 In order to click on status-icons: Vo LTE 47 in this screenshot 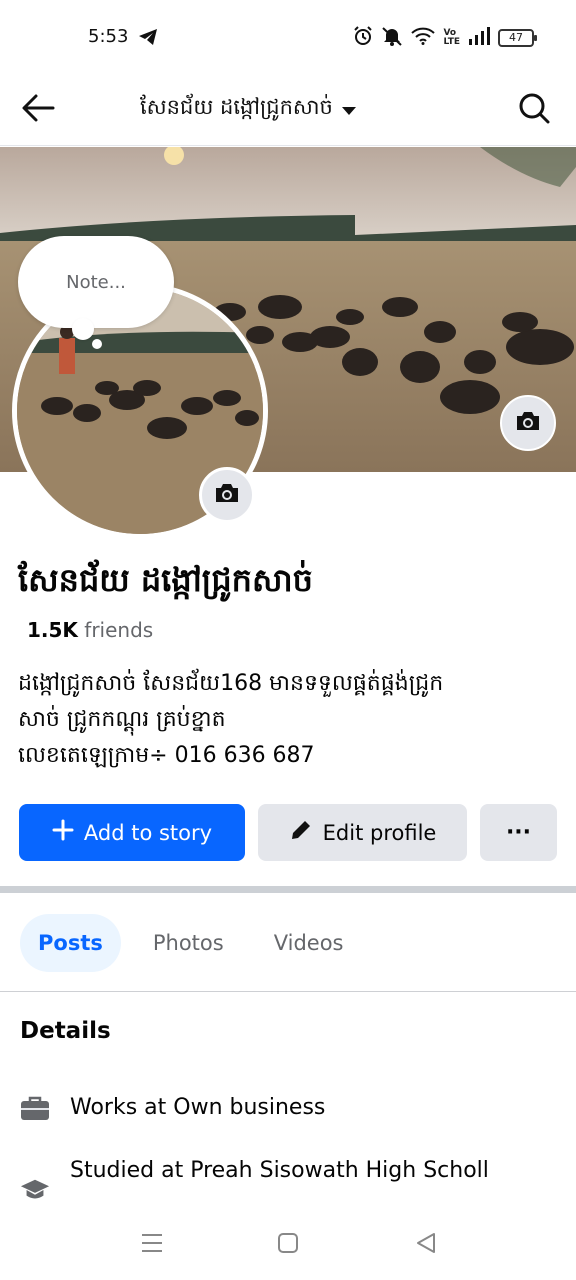, I will do `click(445, 38)`.